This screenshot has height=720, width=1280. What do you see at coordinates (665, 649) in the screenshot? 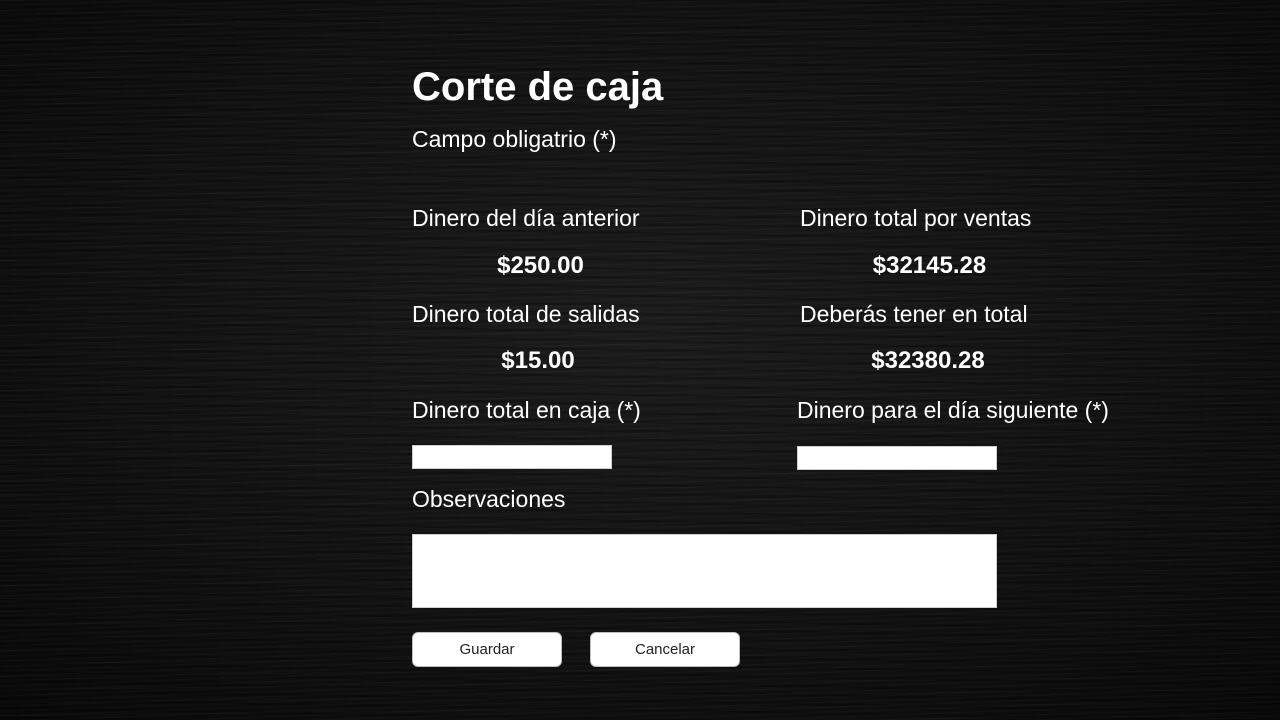
I see `cancel-button: Cancelar` at bounding box center [665, 649].